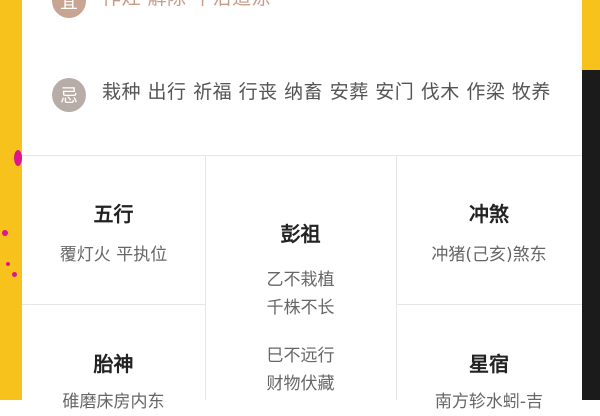 This screenshot has width=600, height=416. I want to click on left-decorative-strip, so click(11, 200).